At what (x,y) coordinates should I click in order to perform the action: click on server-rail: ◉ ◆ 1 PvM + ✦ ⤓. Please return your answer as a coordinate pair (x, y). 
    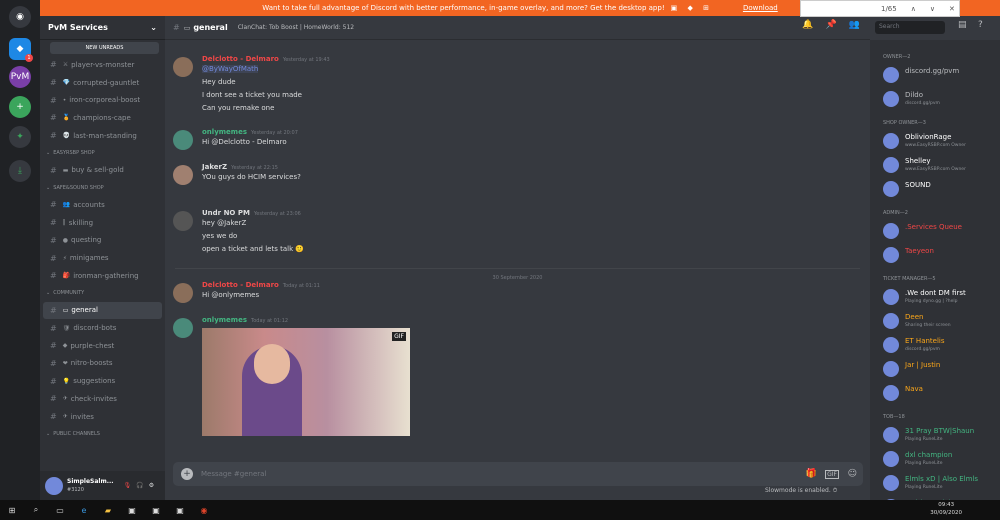
    Looking at the image, I should click on (20, 250).